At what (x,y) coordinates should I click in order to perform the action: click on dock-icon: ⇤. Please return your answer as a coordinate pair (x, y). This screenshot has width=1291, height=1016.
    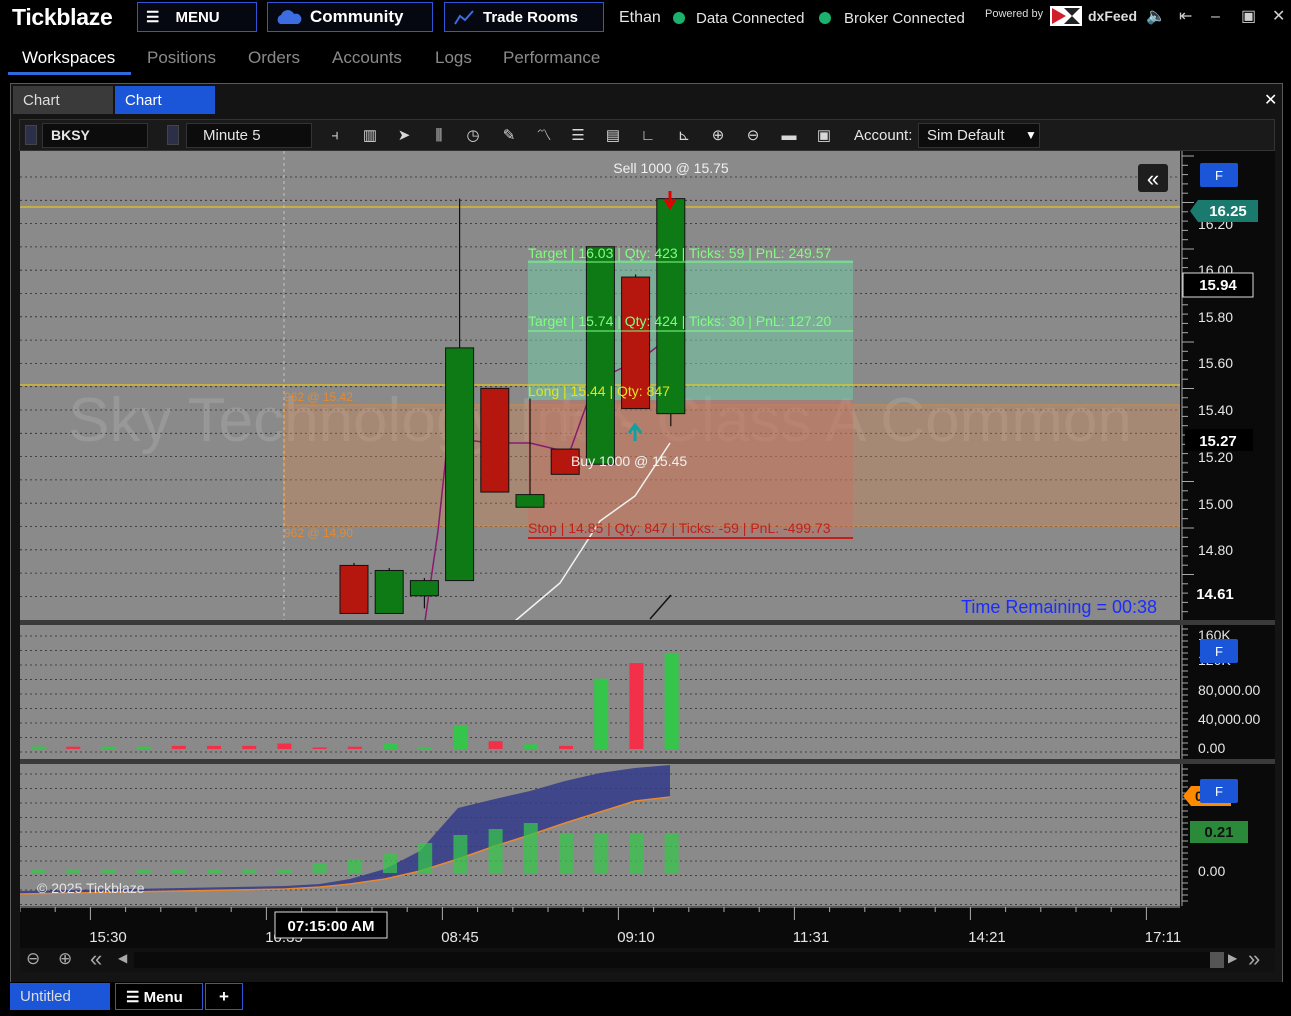
    Looking at the image, I should click on (1185, 17).